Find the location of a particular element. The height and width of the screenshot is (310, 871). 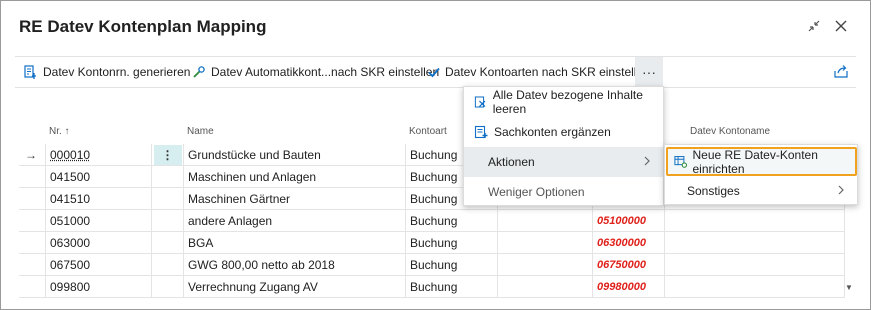

table-row: 063000 BGA Buchung 06300000 is located at coordinates (432, 243).